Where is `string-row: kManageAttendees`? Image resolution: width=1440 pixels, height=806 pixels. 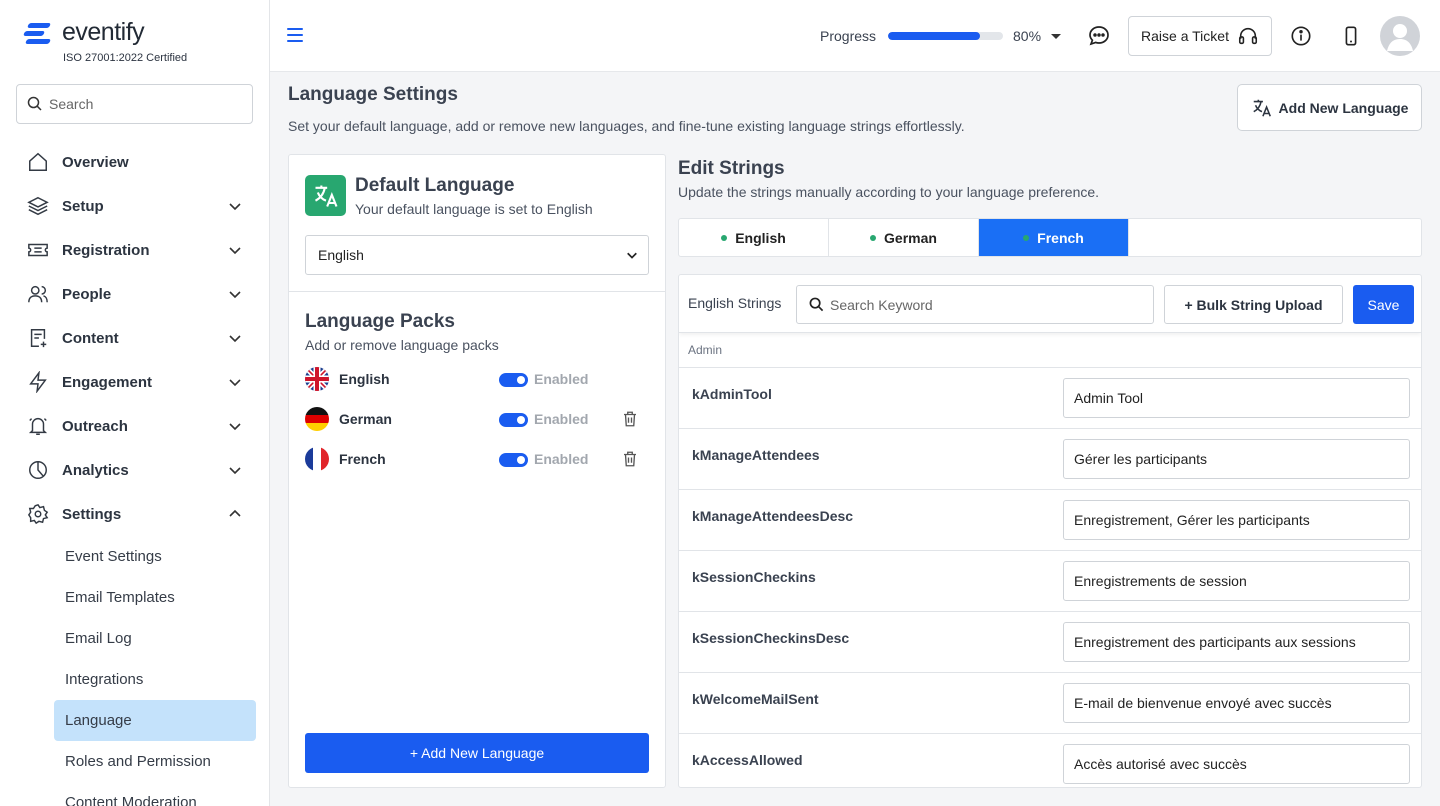
string-row: kManageAttendees is located at coordinates (1050, 459).